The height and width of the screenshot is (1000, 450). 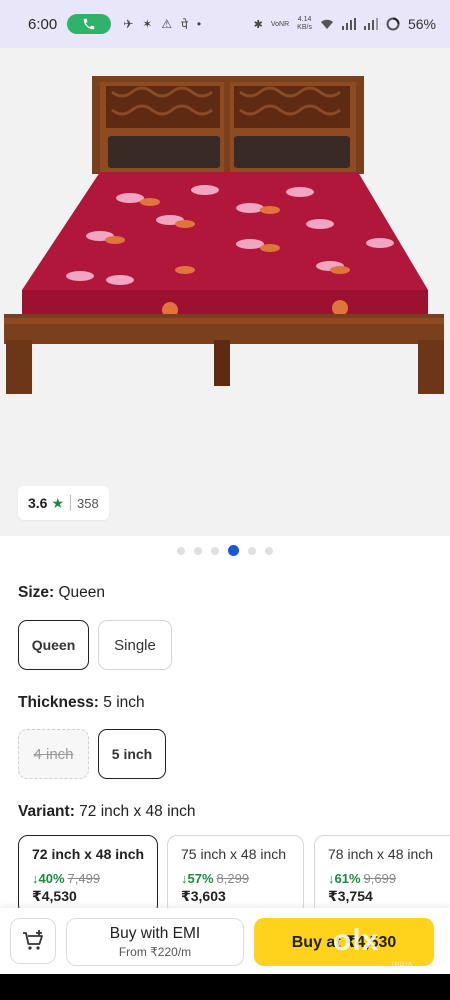 I want to click on rating-count: 358, so click(x=88, y=503).